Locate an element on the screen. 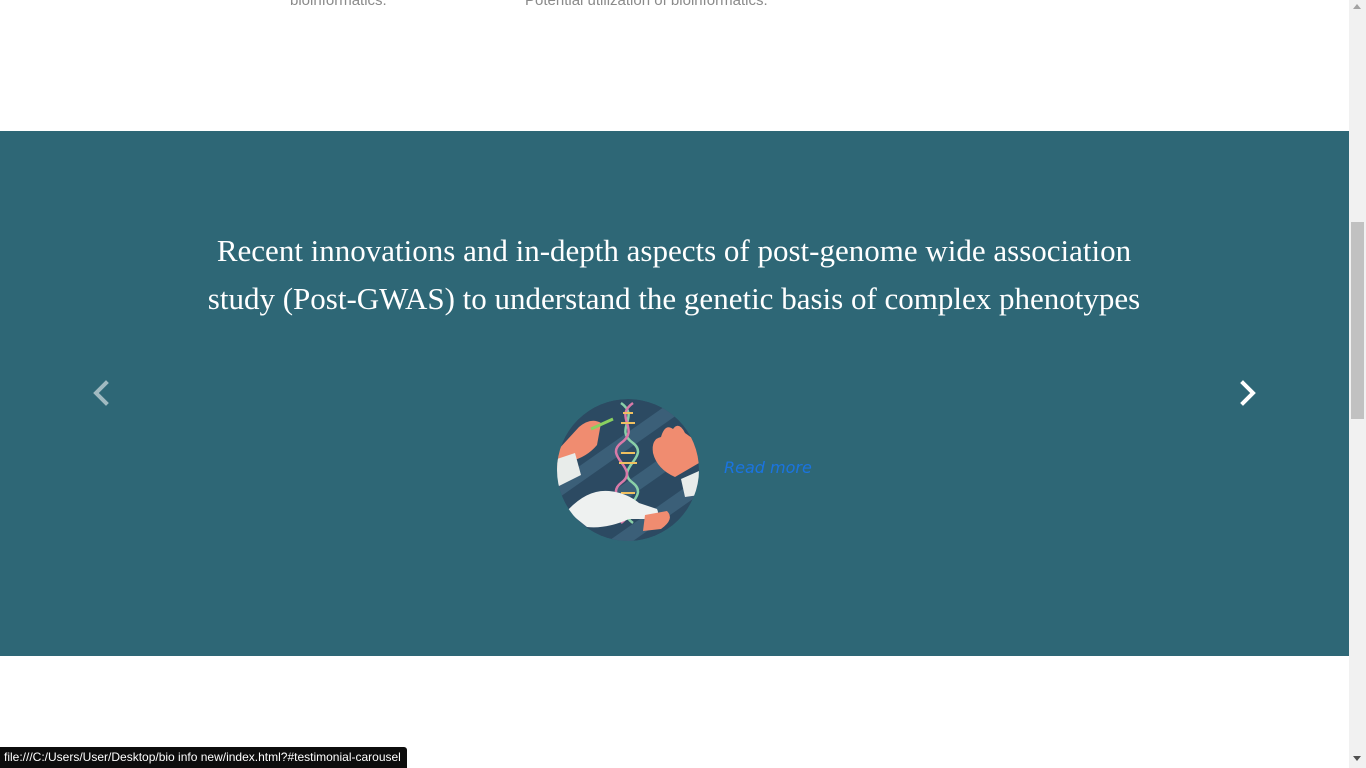  previous-card-text: Potential utilization of bioinformatics. is located at coordinates (646, 4).